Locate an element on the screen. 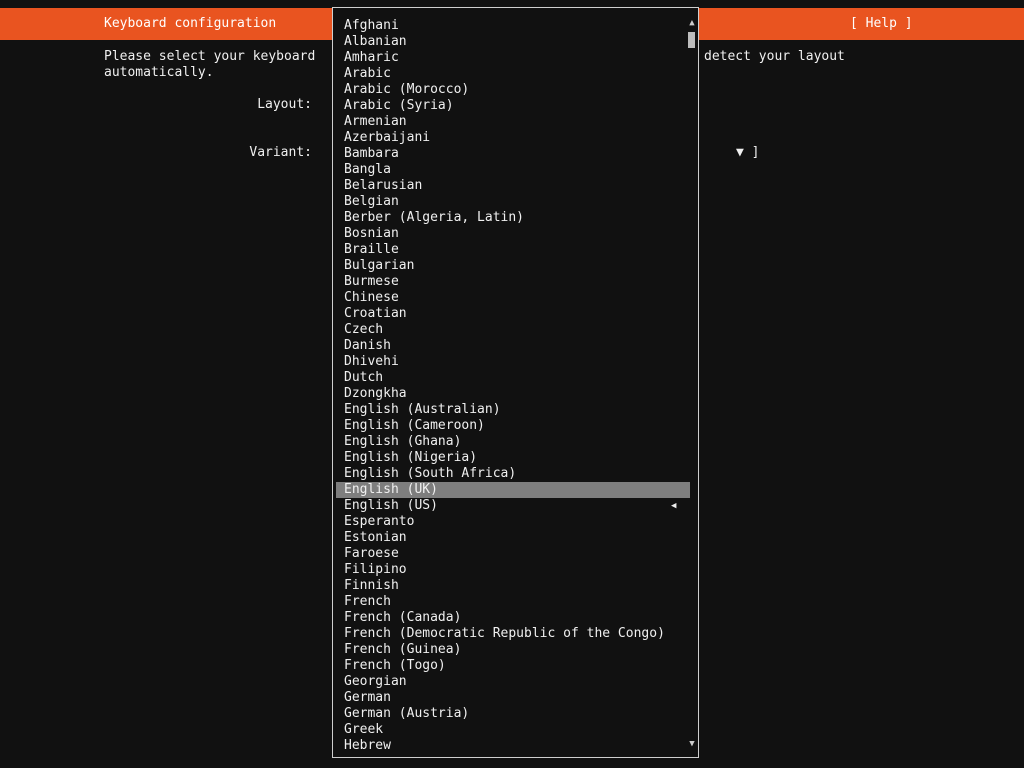 This screenshot has width=1024, height=768. layout-option-label: Armenian is located at coordinates (375, 121).